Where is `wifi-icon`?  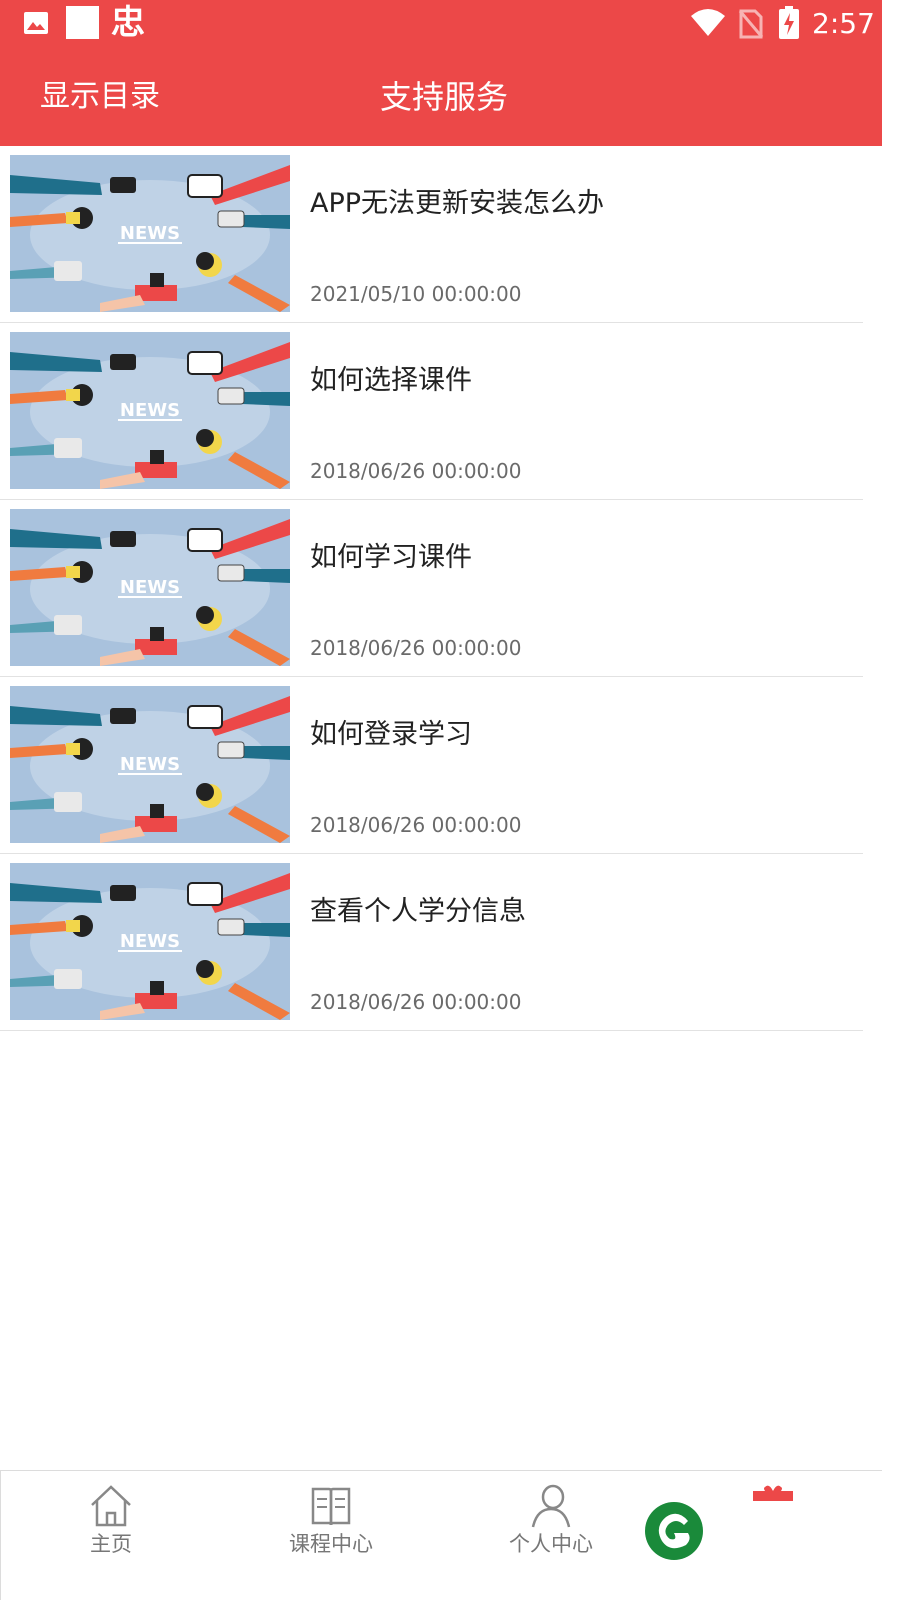 wifi-icon is located at coordinates (708, 22).